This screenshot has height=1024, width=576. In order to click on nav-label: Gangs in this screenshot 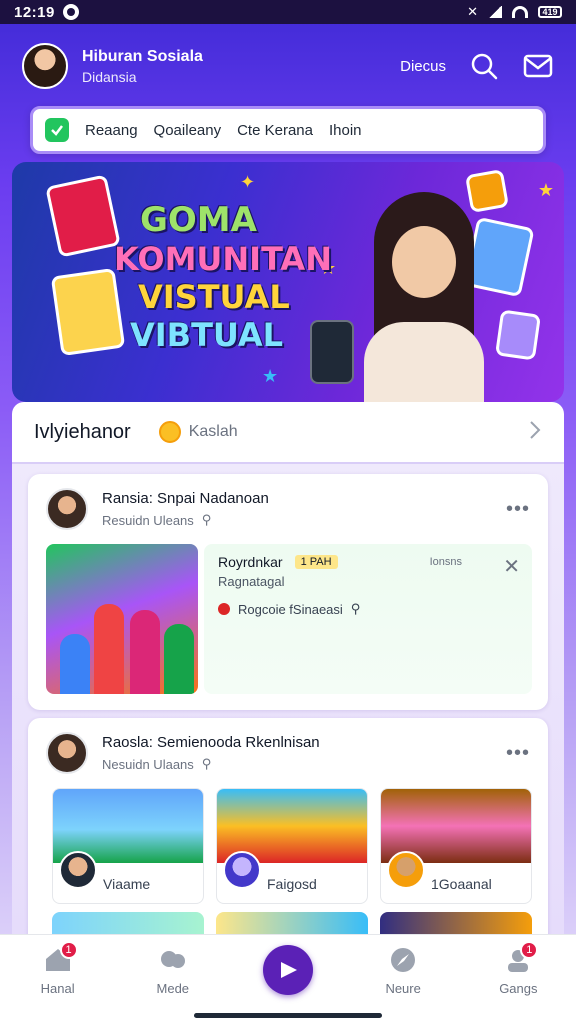, I will do `click(518, 988)`.